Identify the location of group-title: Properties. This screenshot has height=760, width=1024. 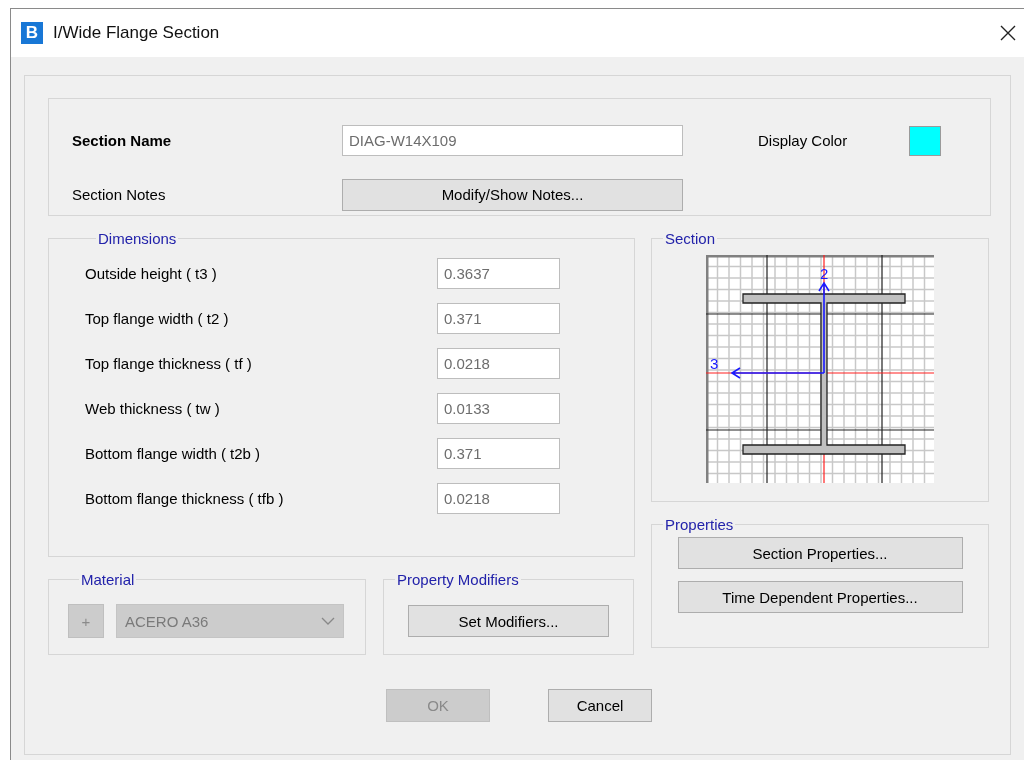
(699, 524).